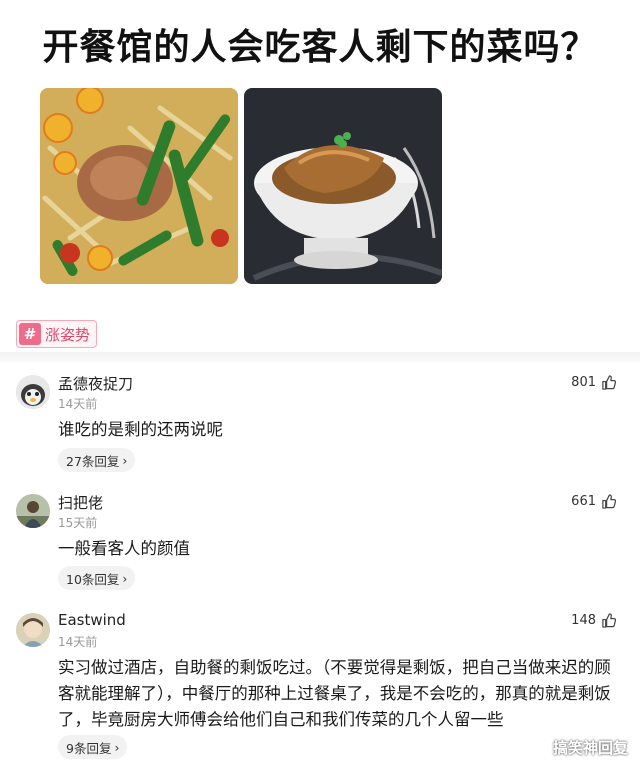 The image size is (640, 768). I want to click on topic-tag: # 涨姿势, so click(57, 334).